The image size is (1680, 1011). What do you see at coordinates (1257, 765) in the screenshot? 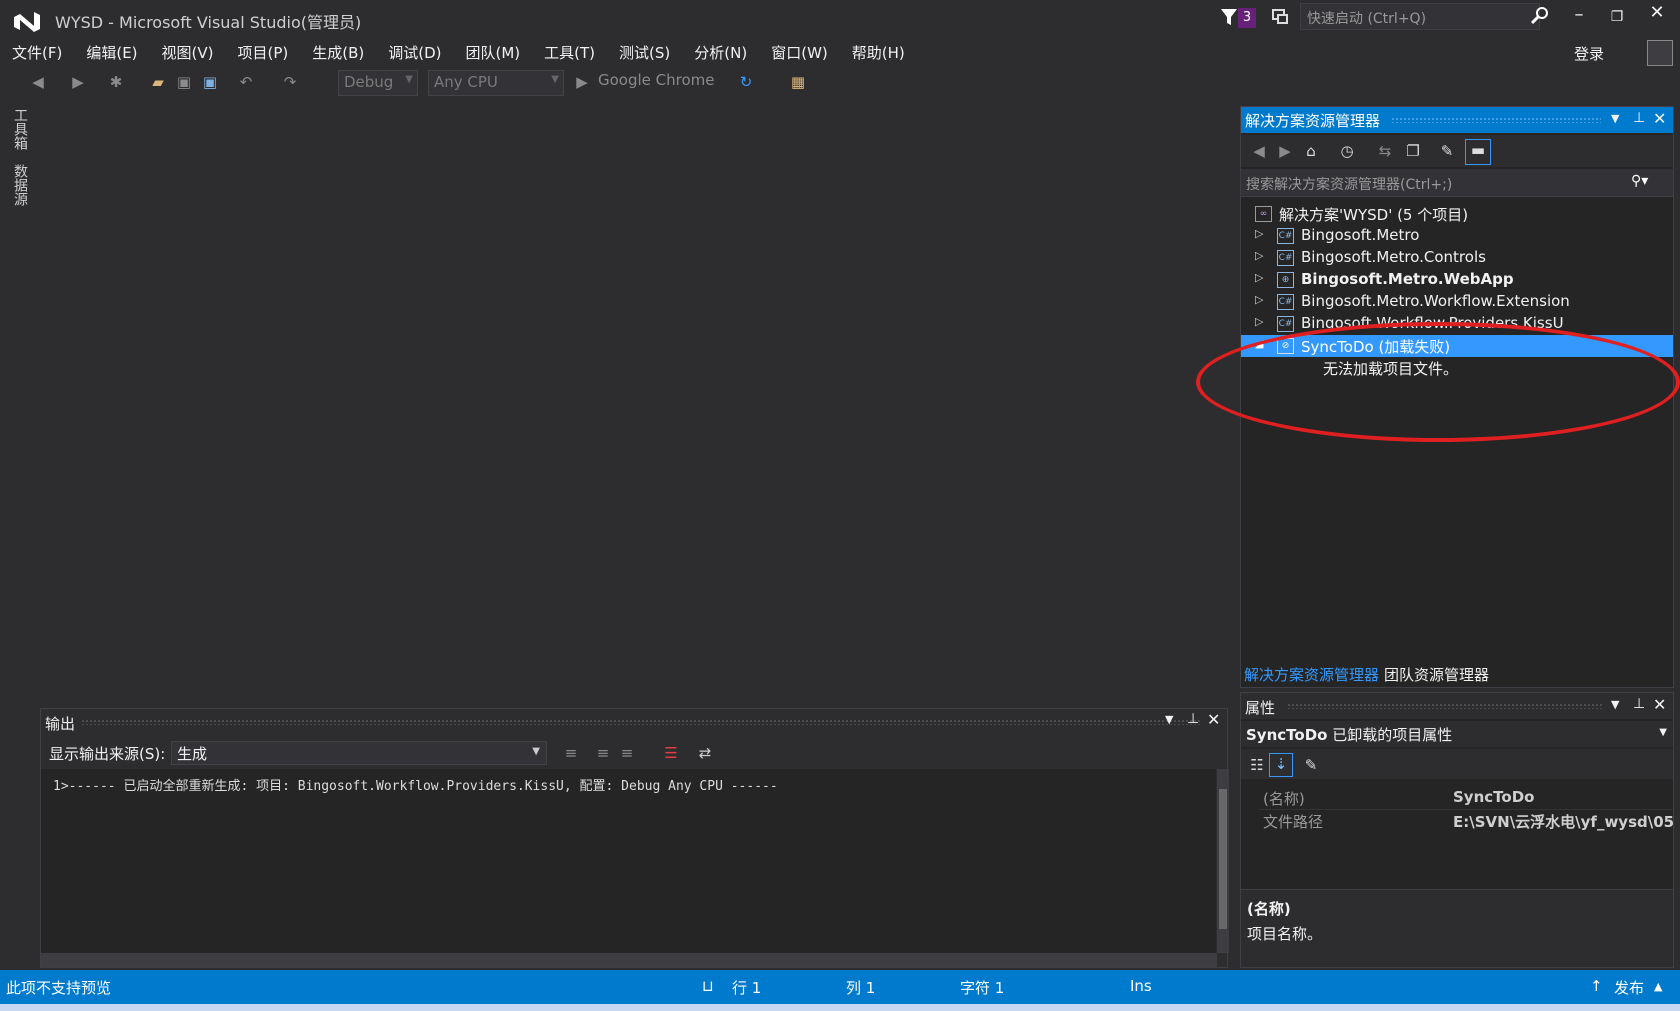
I see `categorized-icon: ☷` at bounding box center [1257, 765].